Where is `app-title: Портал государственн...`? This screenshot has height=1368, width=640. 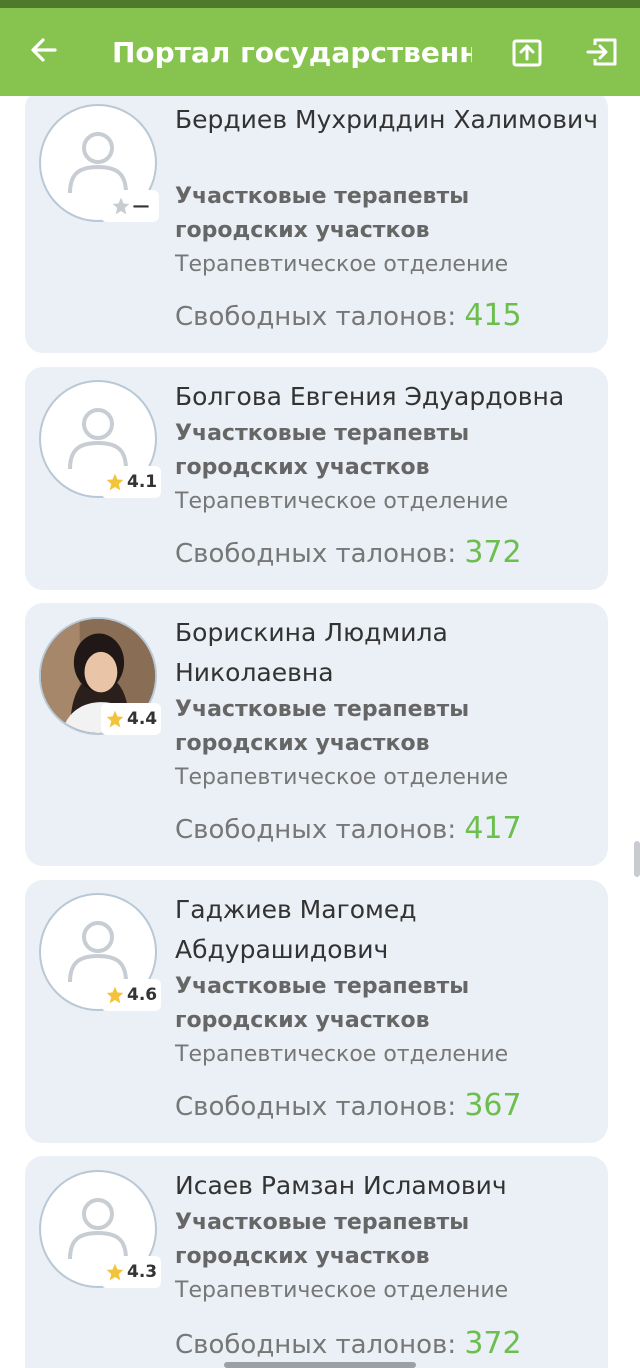 app-title: Портал государственн... is located at coordinates (292, 52).